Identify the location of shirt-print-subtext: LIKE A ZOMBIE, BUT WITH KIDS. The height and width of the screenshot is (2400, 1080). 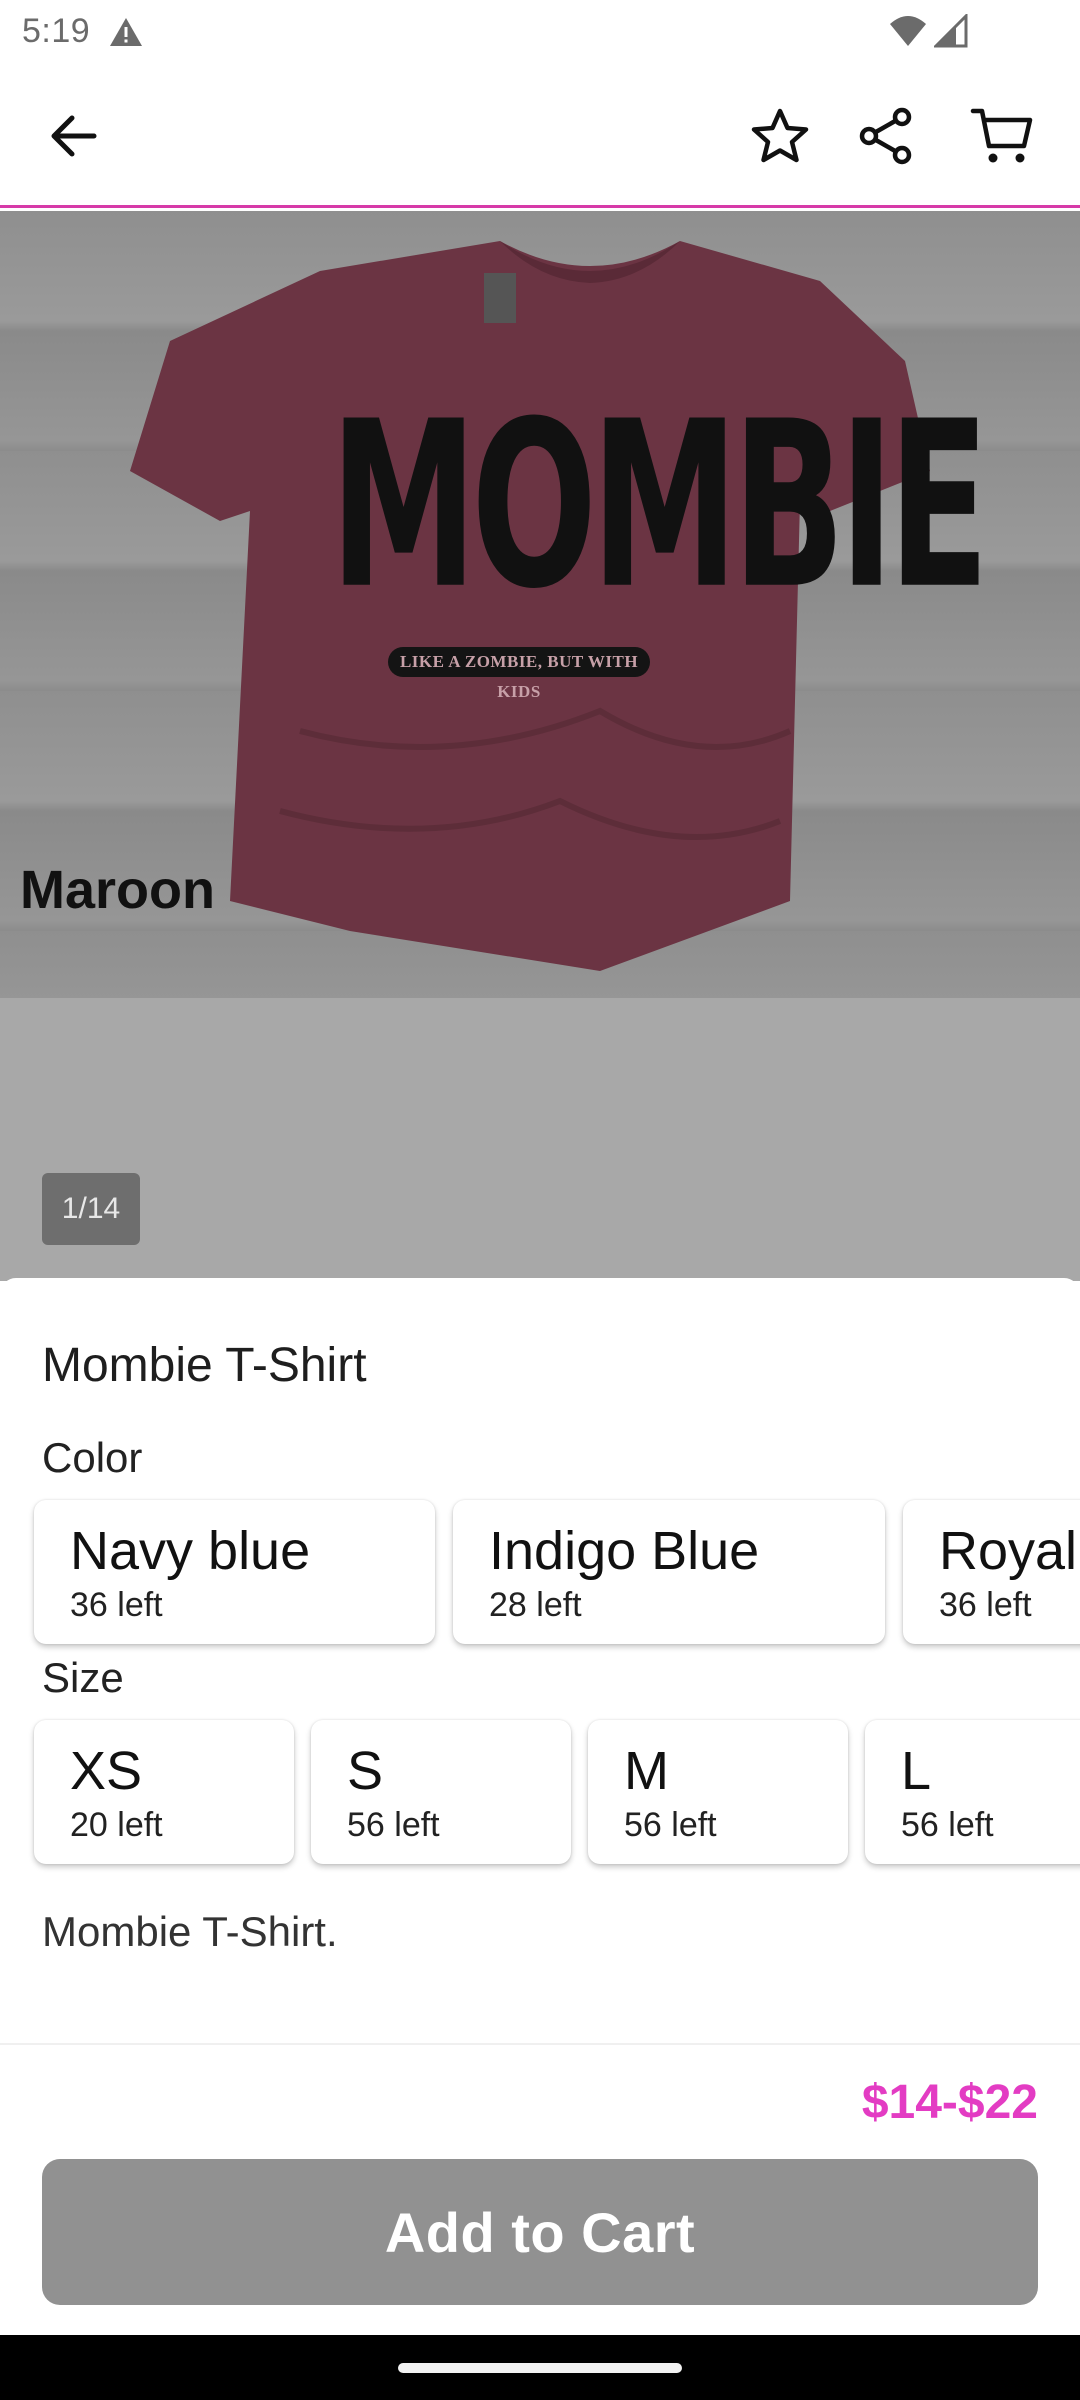
(519, 674).